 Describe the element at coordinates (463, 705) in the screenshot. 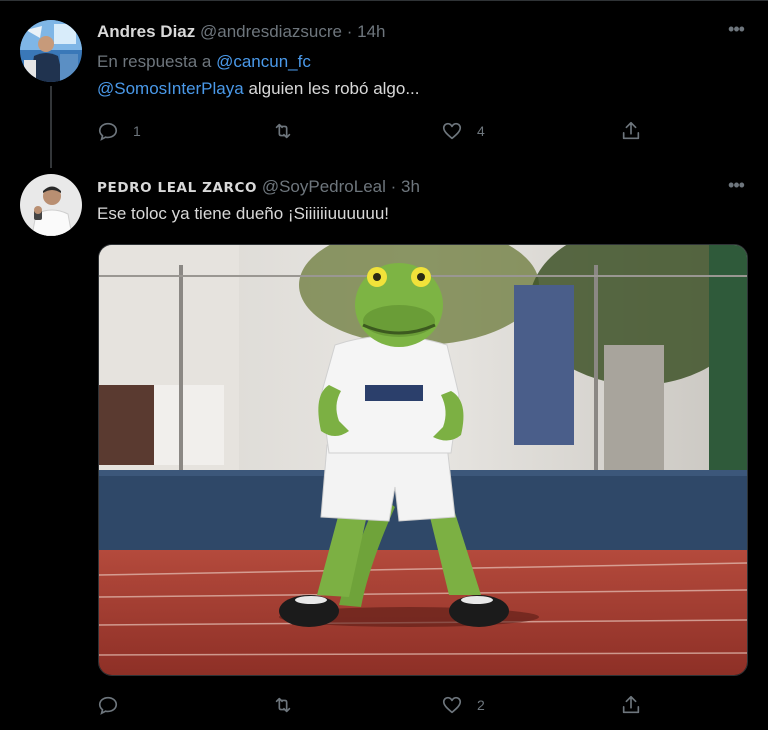

I see `like-button: 2` at that location.